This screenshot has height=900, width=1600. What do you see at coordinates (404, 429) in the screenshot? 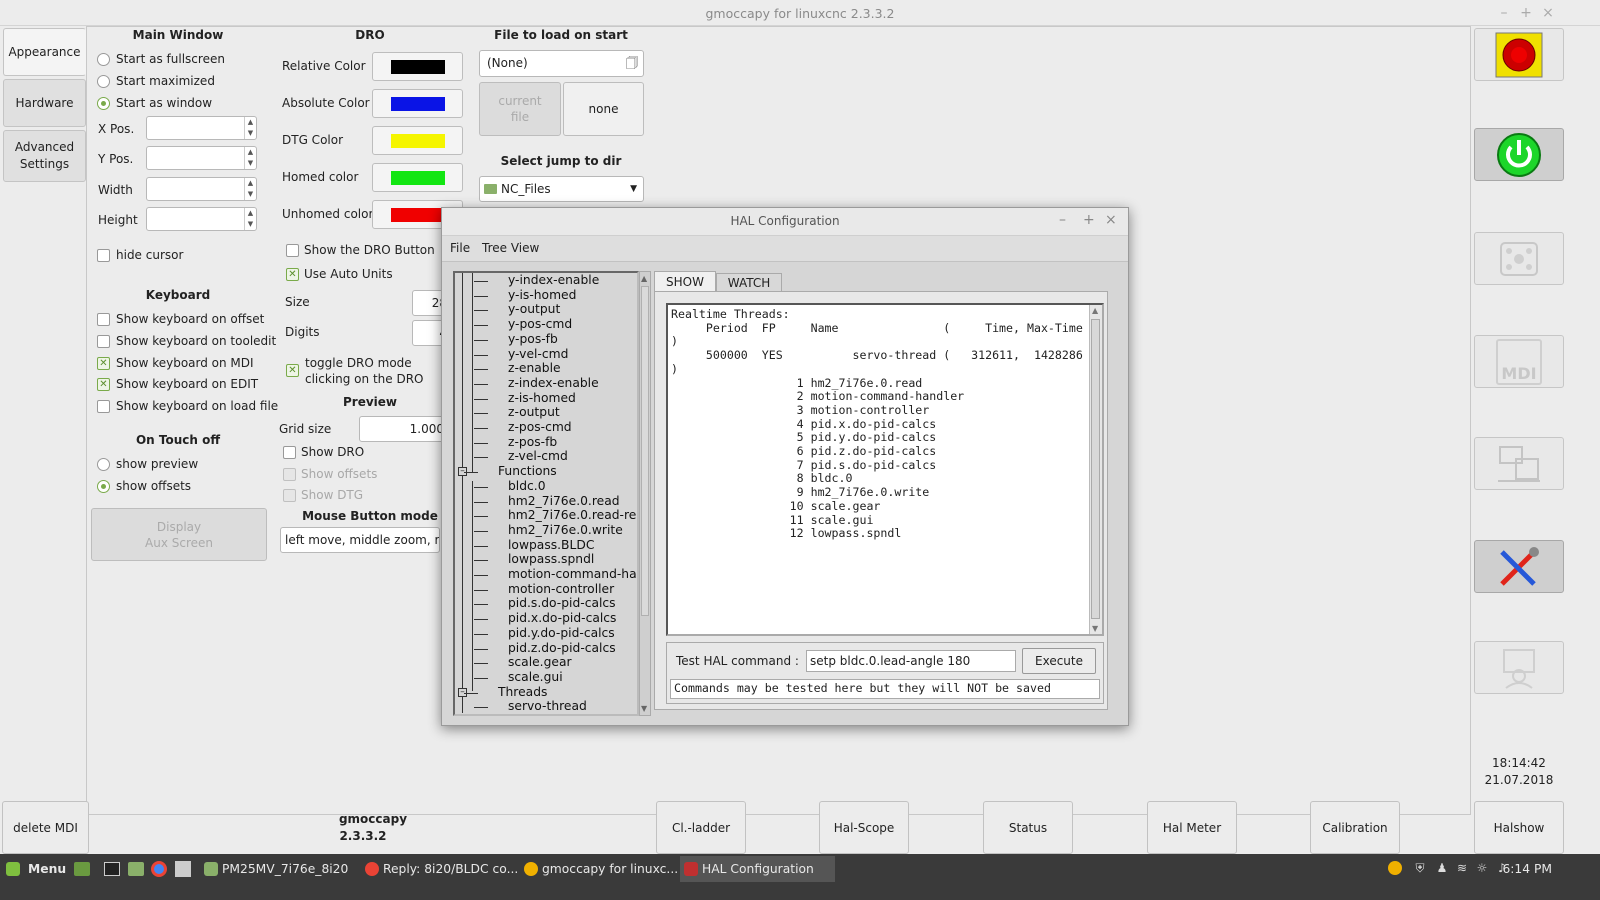
I see `grid-size-input: 1.000` at bounding box center [404, 429].